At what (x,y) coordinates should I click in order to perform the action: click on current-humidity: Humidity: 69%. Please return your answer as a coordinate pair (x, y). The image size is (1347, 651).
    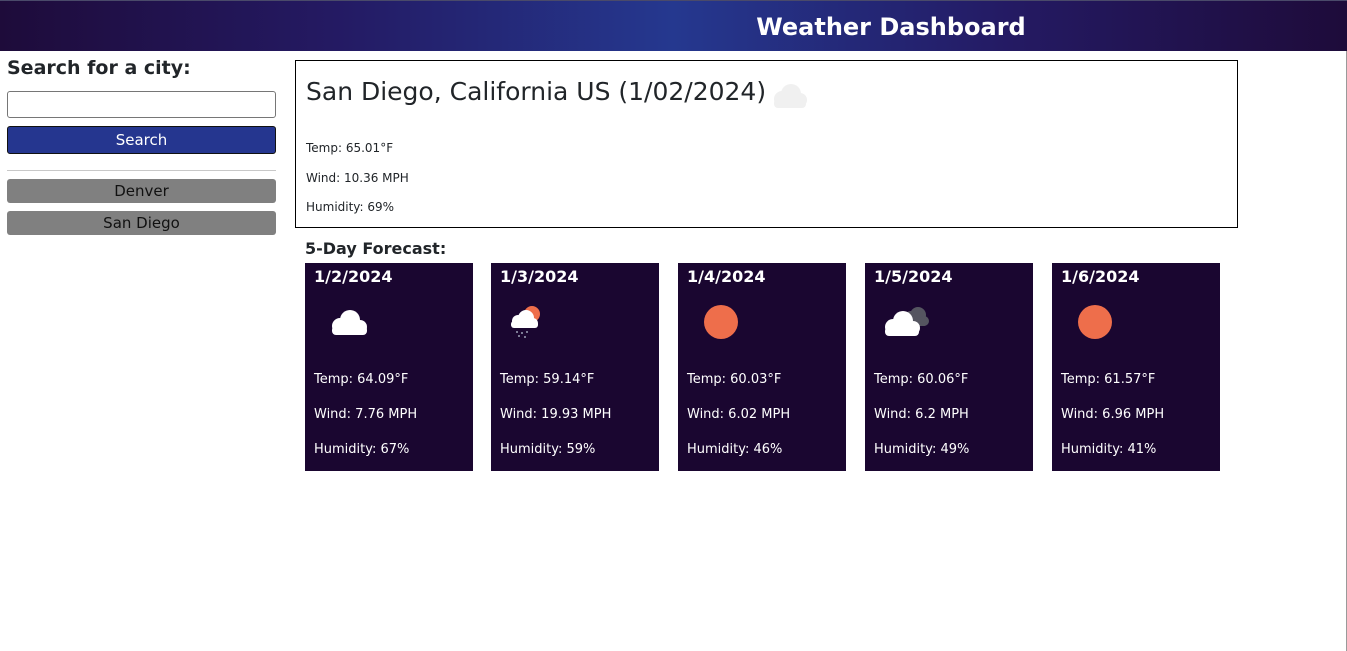
    Looking at the image, I should click on (350, 207).